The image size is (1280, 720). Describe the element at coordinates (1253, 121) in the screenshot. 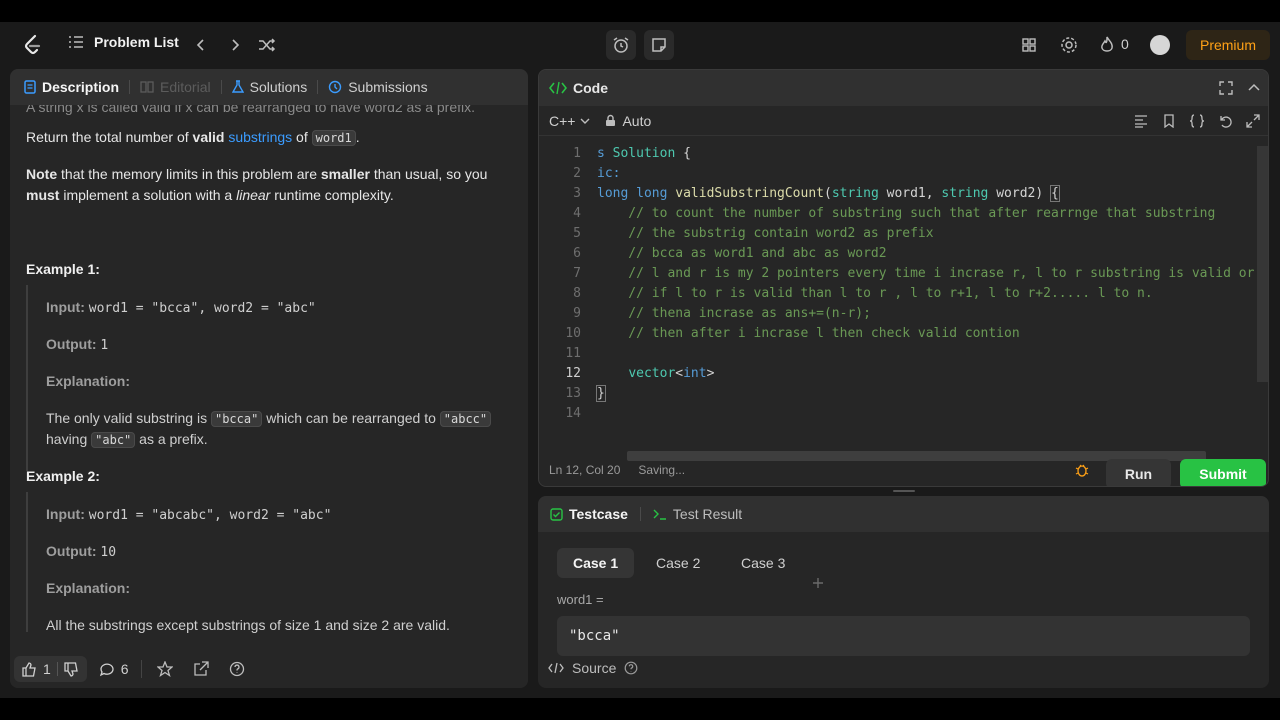

I see `expand-icon` at that location.